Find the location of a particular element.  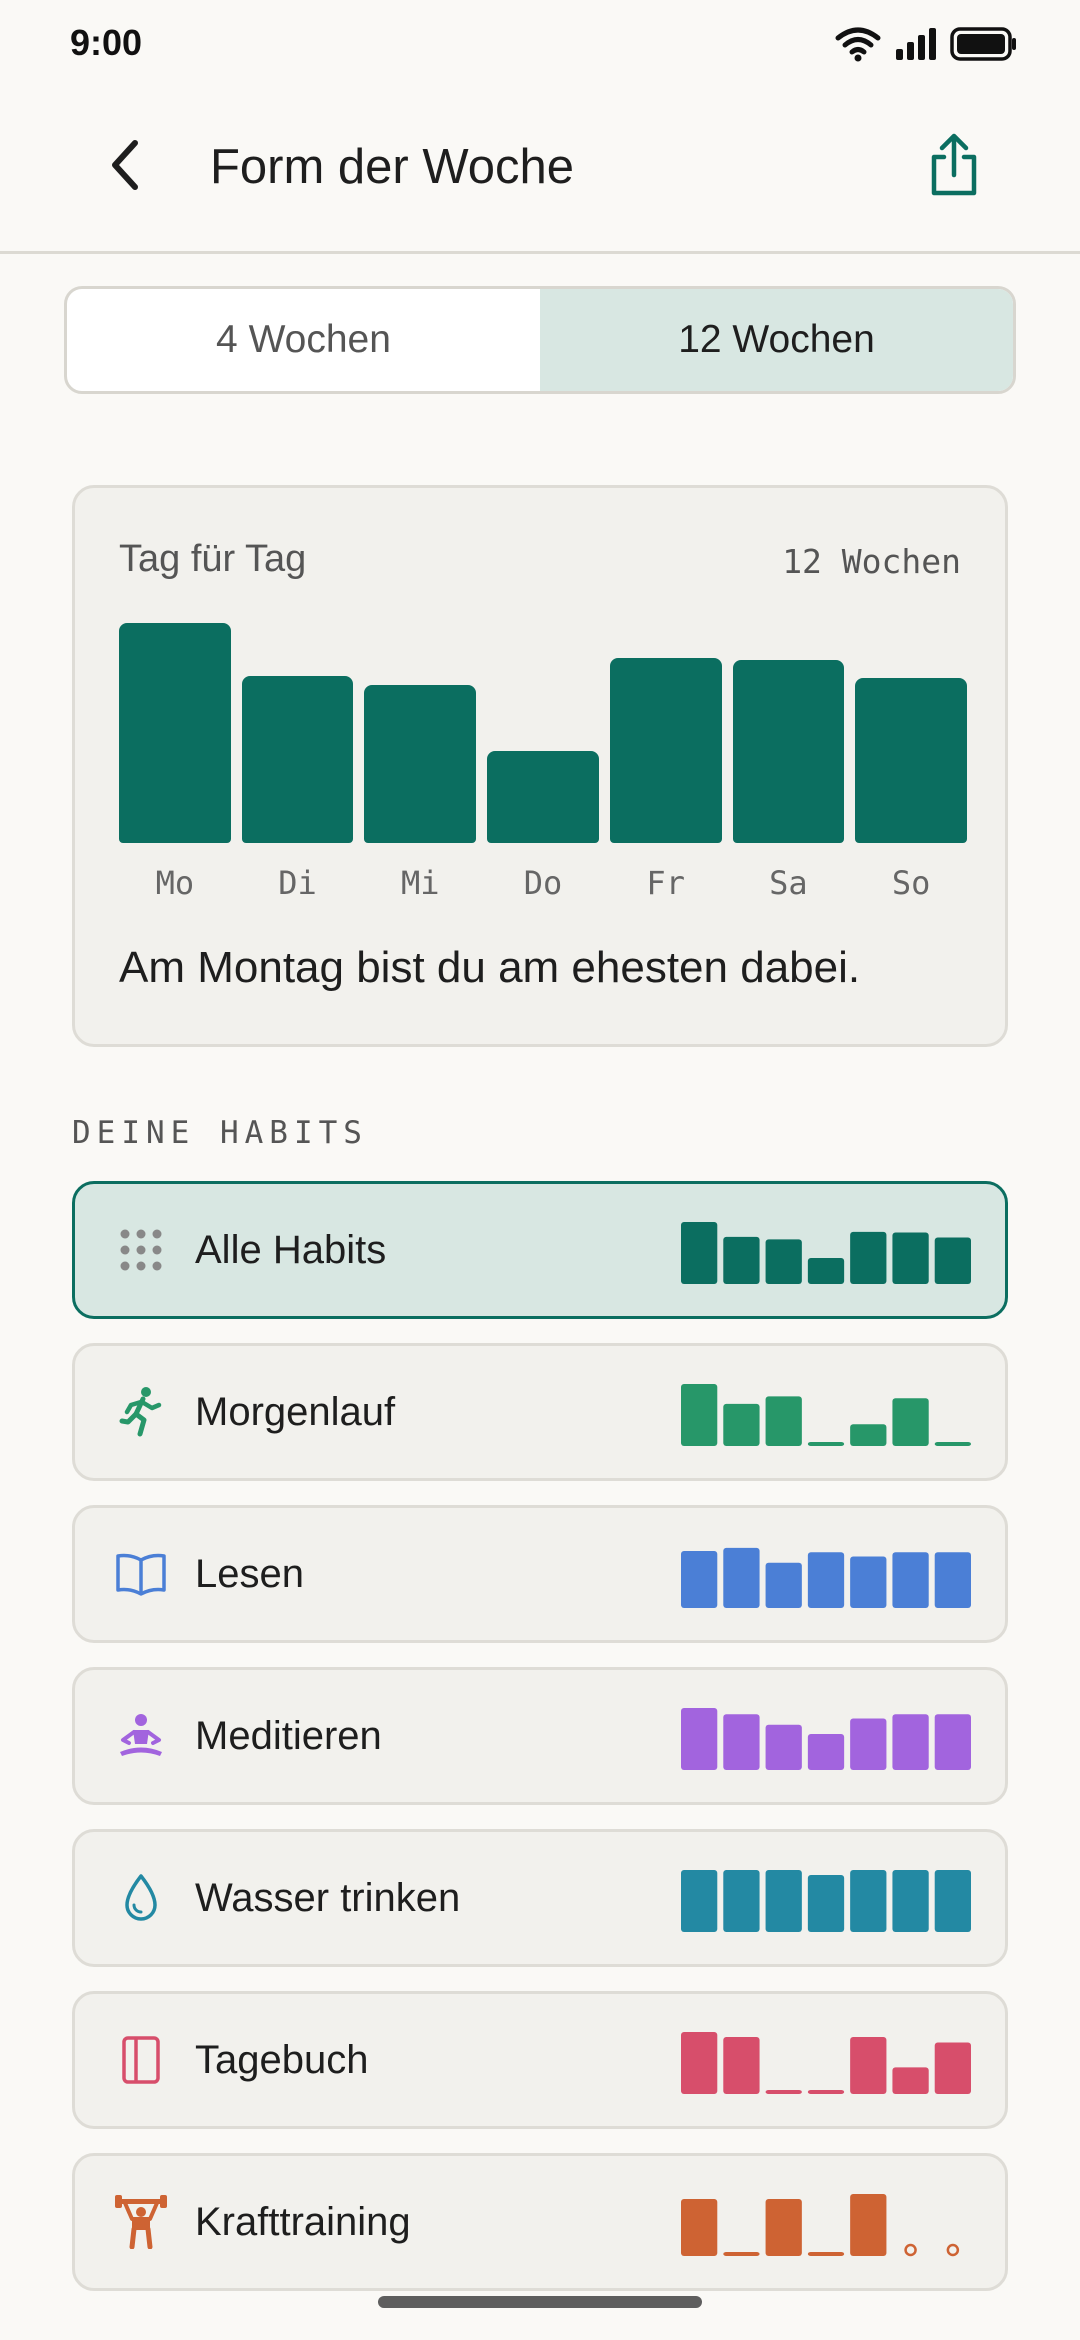

battery-icon is located at coordinates (983, 44).